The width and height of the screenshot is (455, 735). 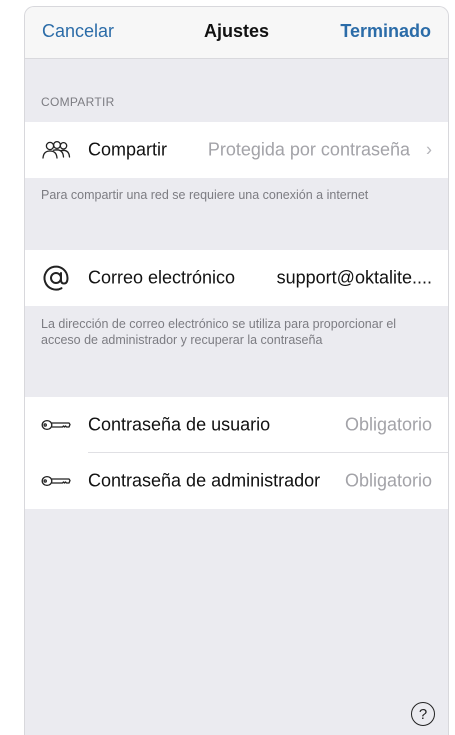 What do you see at coordinates (385, 31) in the screenshot?
I see `done-button: Terminado` at bounding box center [385, 31].